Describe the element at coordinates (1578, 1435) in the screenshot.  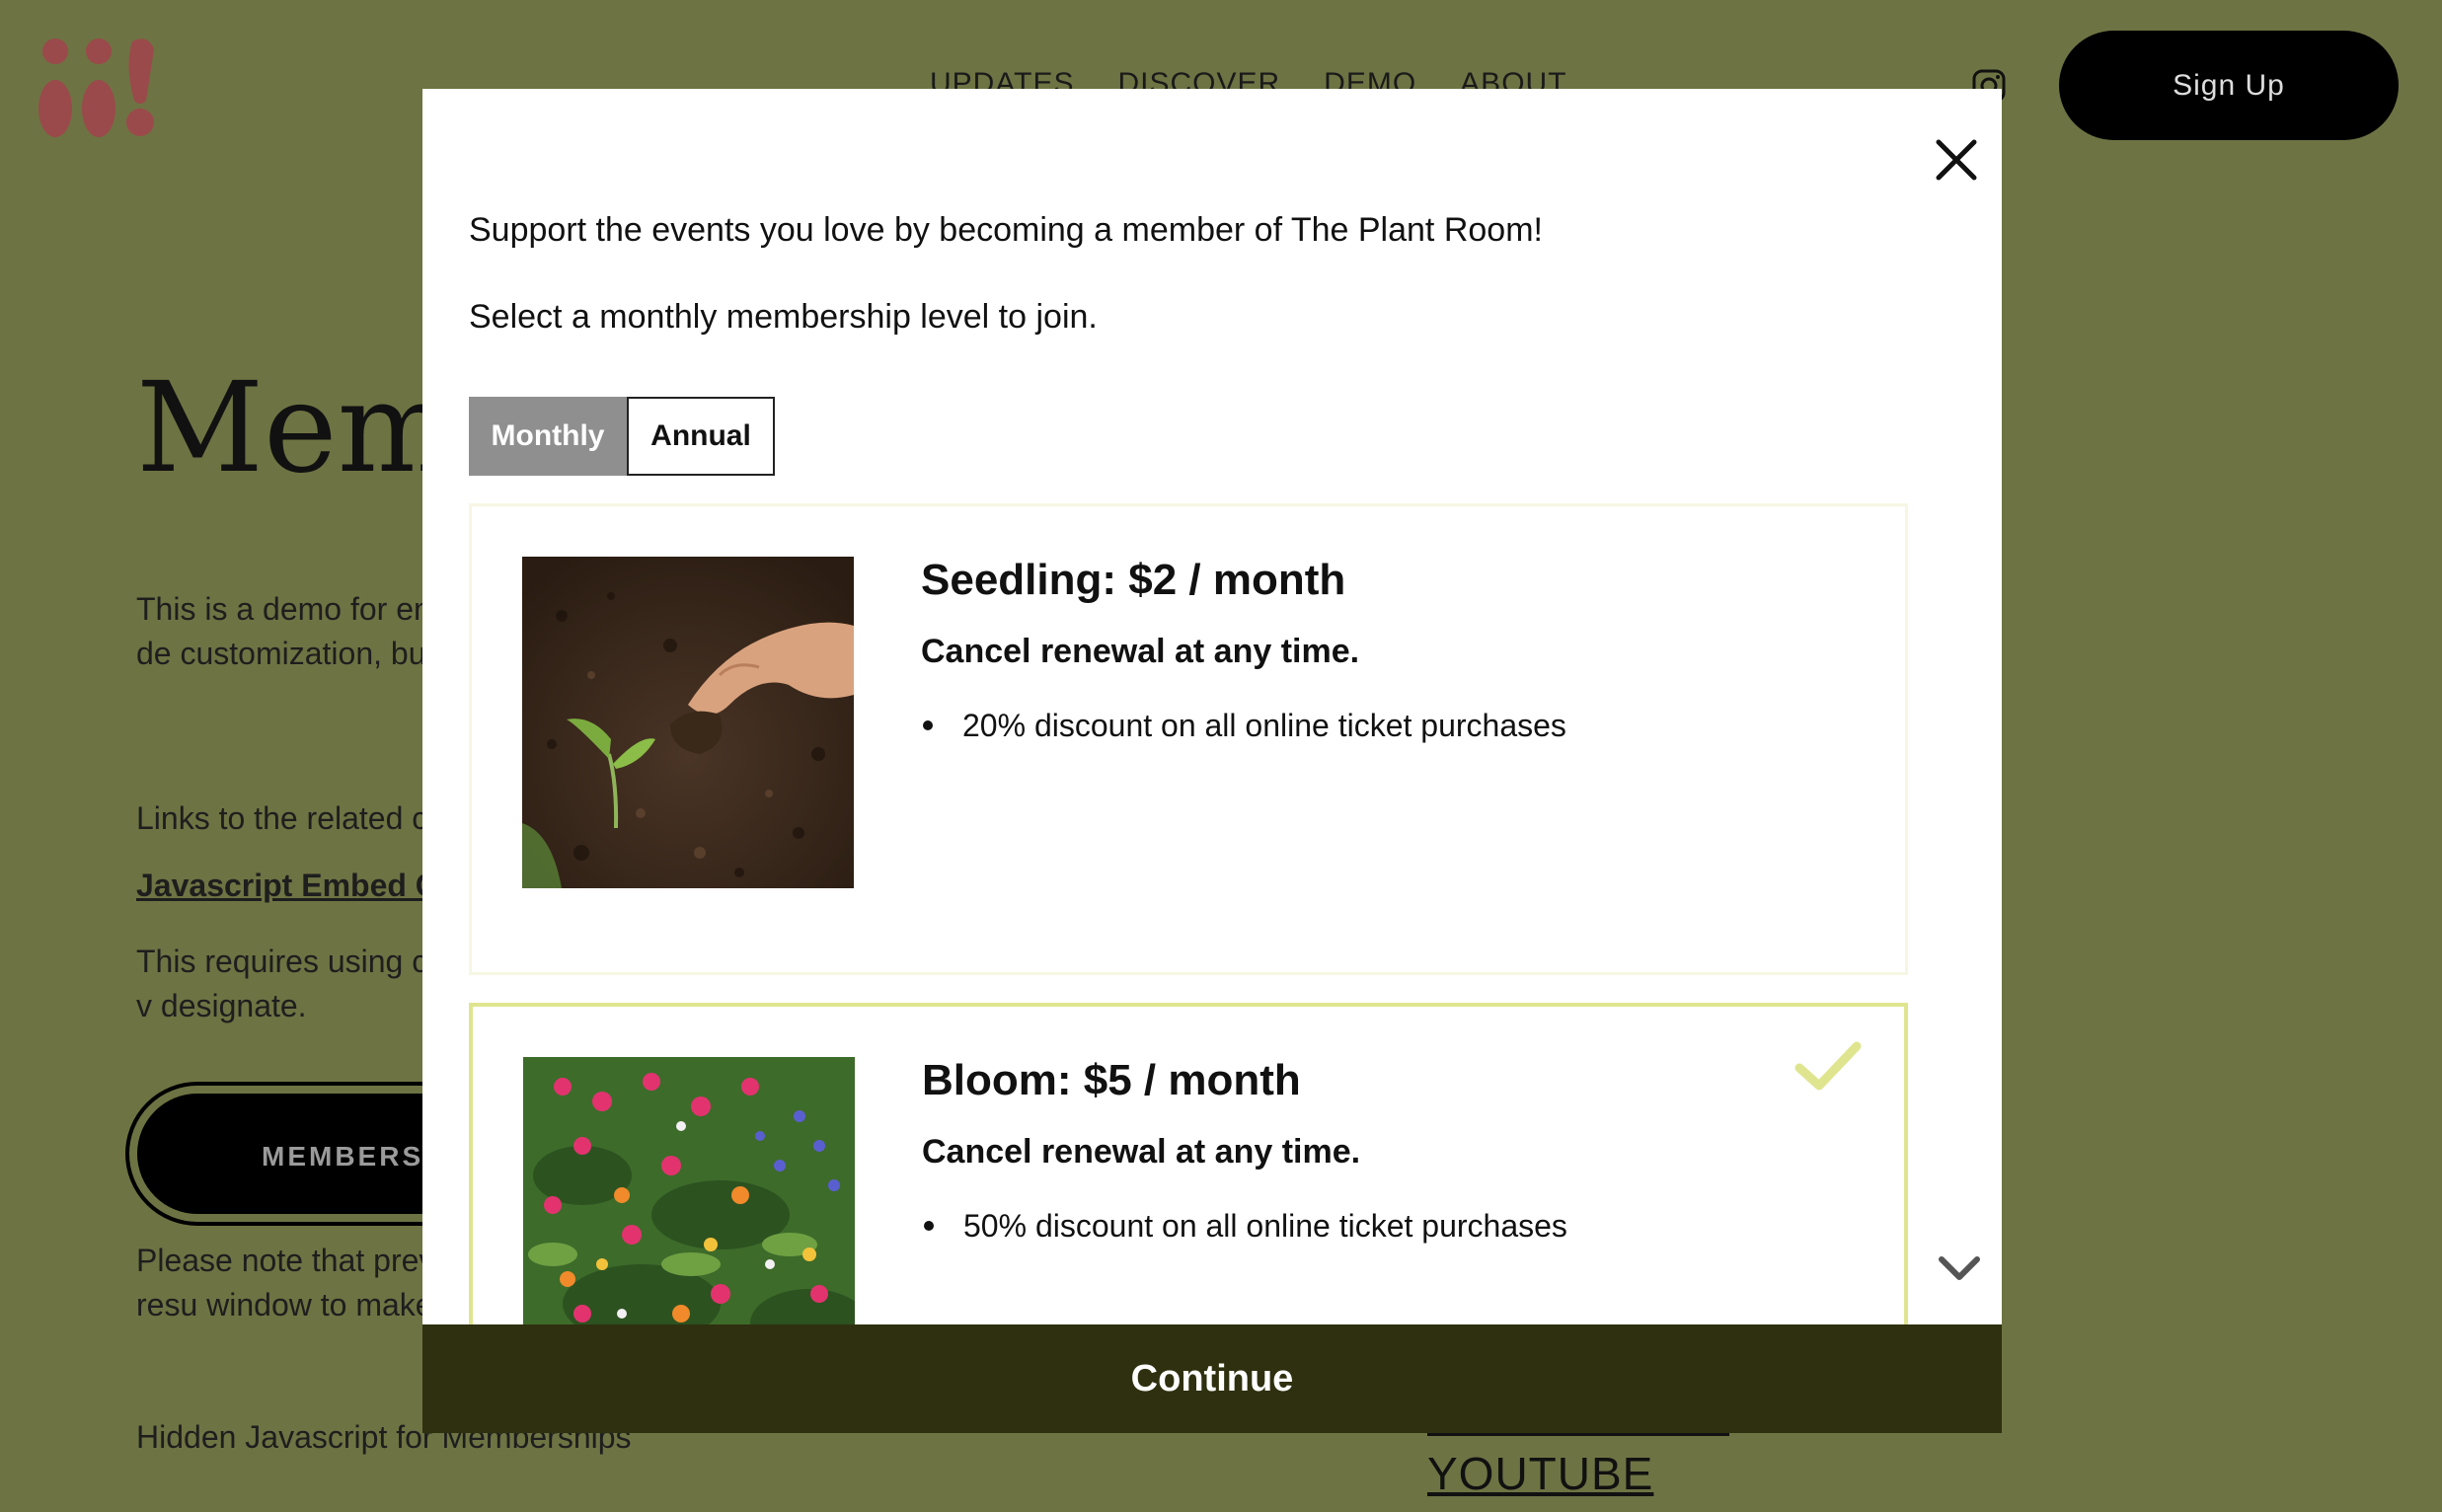
I see `footer-link-underline` at that location.